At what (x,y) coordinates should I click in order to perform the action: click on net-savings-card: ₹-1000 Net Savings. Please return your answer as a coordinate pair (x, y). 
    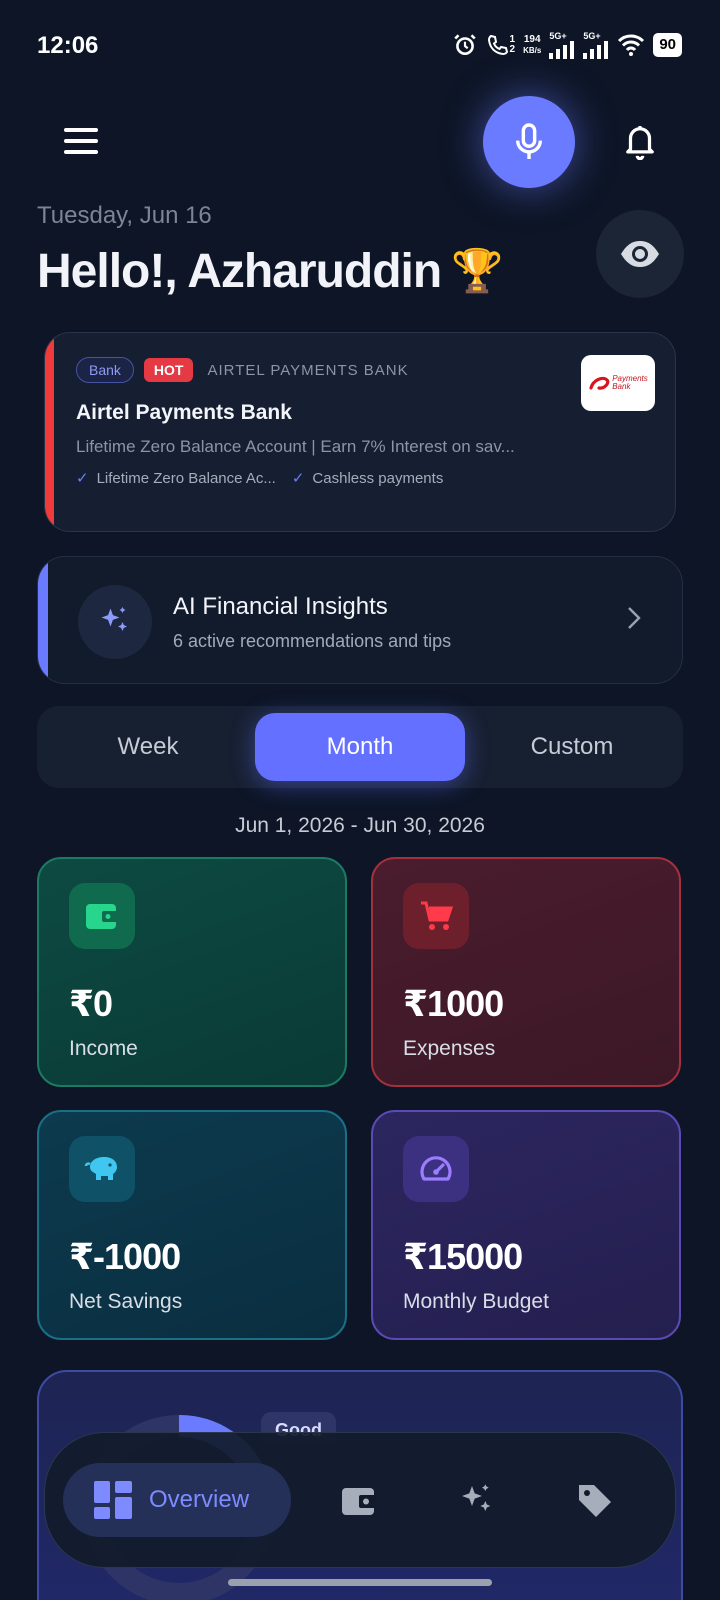
    Looking at the image, I should click on (192, 1225).